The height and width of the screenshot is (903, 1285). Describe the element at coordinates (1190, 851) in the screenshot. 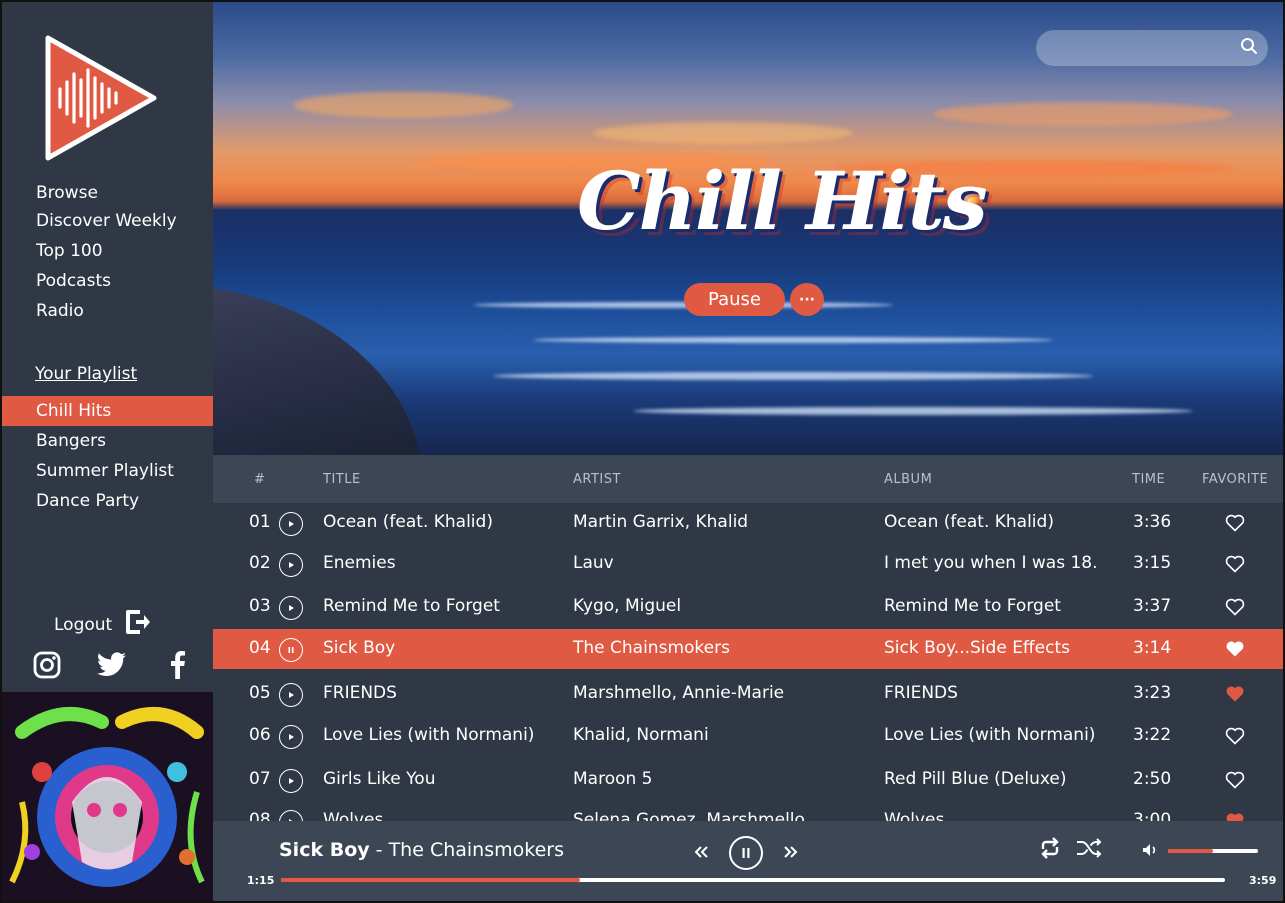

I see `volume-level` at that location.